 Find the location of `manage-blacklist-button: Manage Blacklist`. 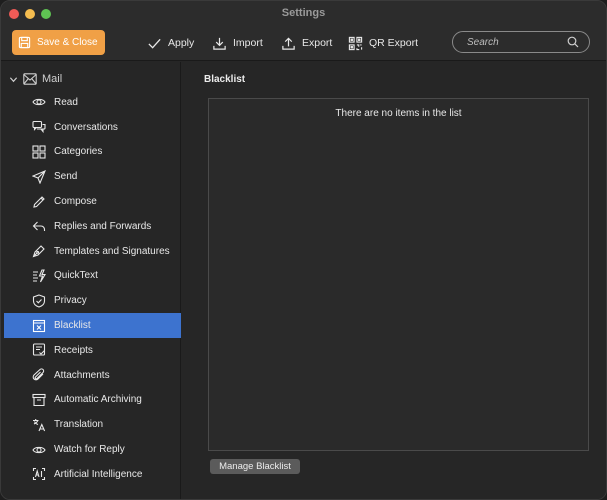

manage-blacklist-button: Manage Blacklist is located at coordinates (255, 466).